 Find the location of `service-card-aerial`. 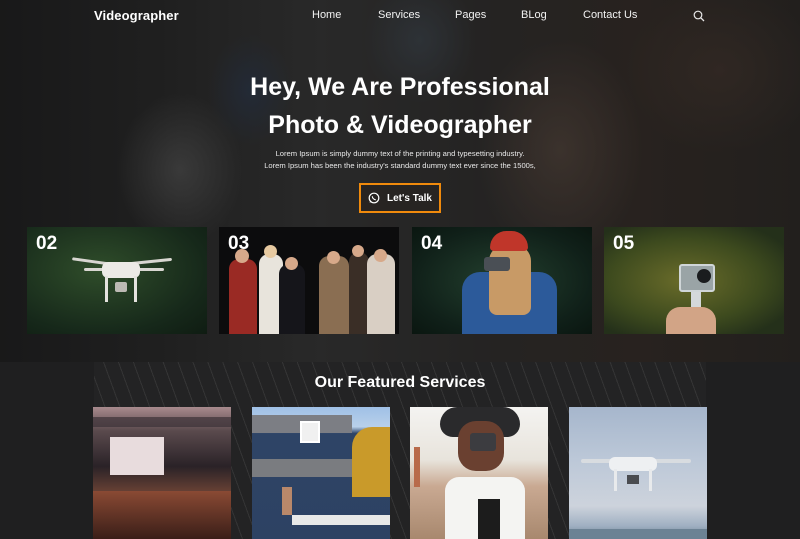

service-card-aerial is located at coordinates (638, 473).